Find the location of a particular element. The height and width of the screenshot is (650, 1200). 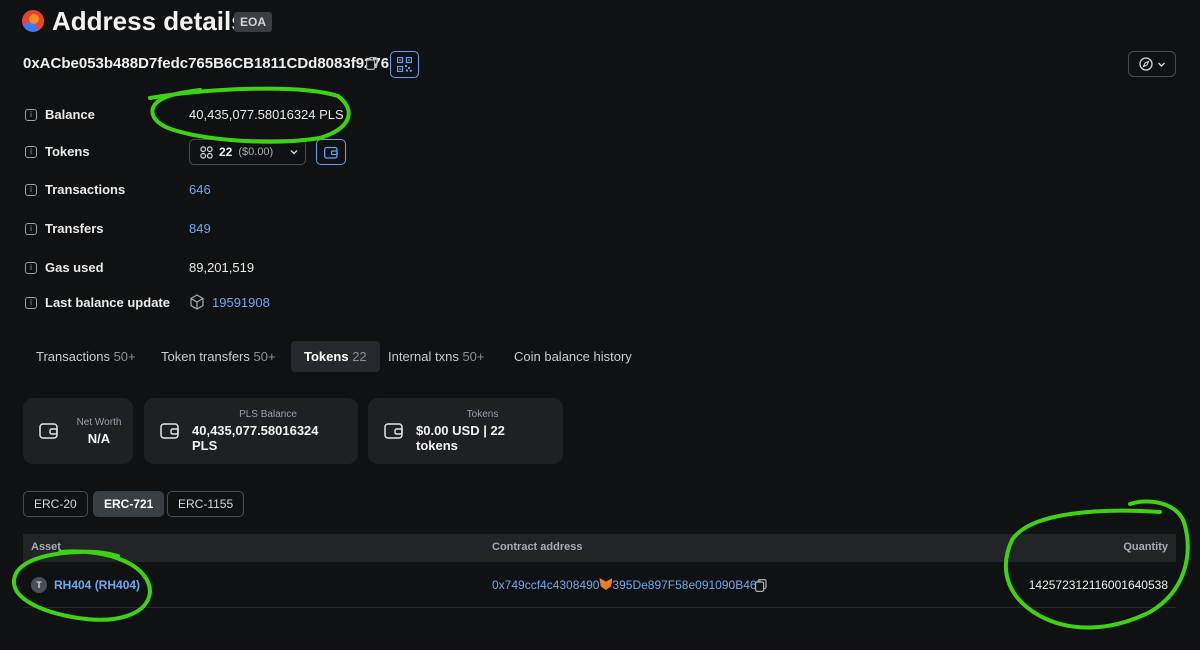

block-number-link: 19591908 is located at coordinates (241, 302).